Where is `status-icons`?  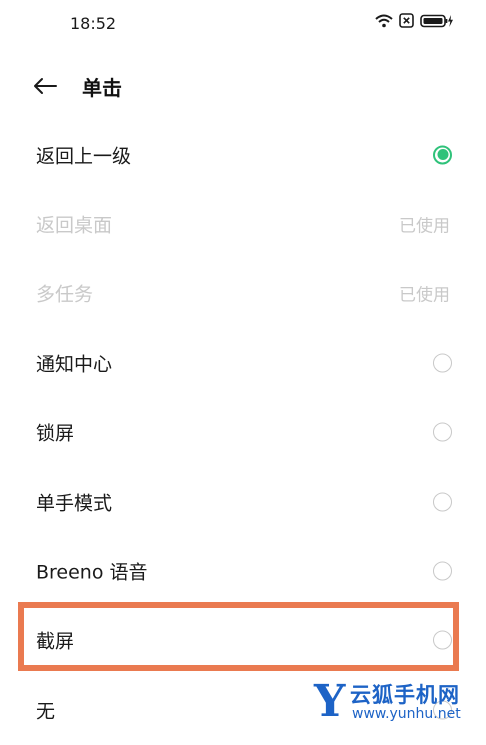
status-icons is located at coordinates (414, 22).